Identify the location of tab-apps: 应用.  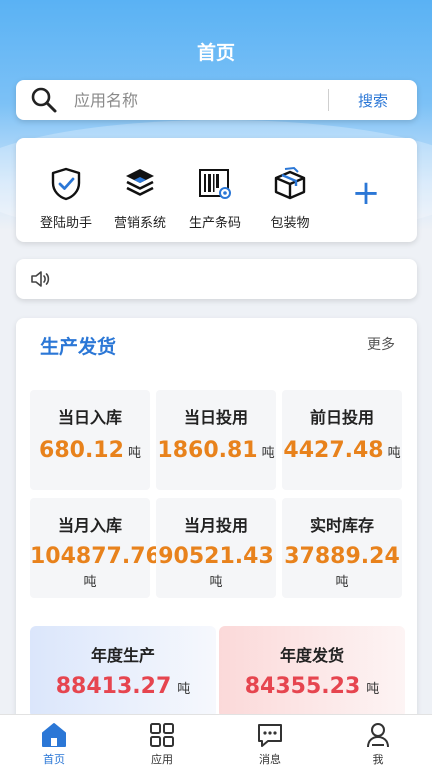
(162, 741).